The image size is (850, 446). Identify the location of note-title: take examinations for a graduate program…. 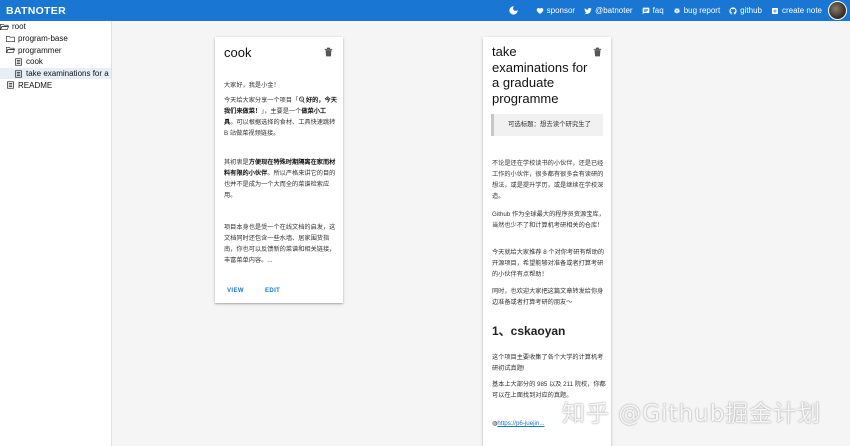
(543, 75).